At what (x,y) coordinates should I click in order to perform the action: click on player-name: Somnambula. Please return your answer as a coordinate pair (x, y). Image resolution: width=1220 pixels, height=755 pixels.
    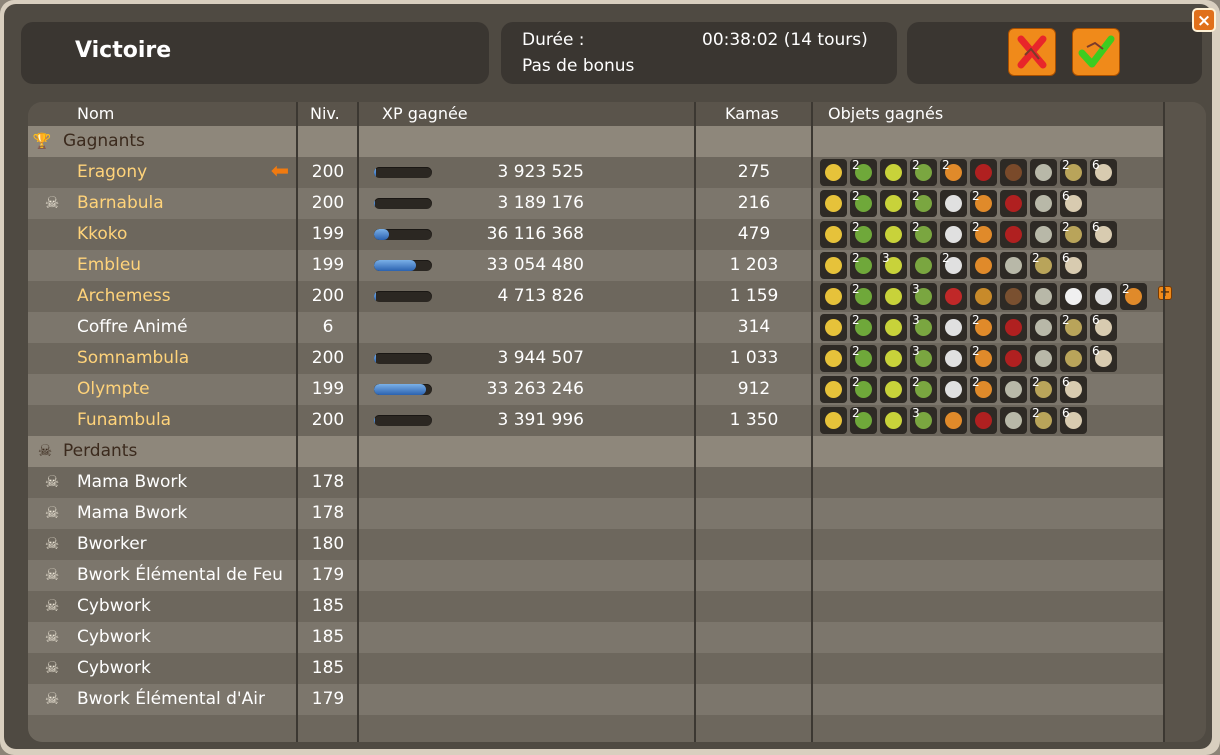
    Looking at the image, I should click on (133, 358).